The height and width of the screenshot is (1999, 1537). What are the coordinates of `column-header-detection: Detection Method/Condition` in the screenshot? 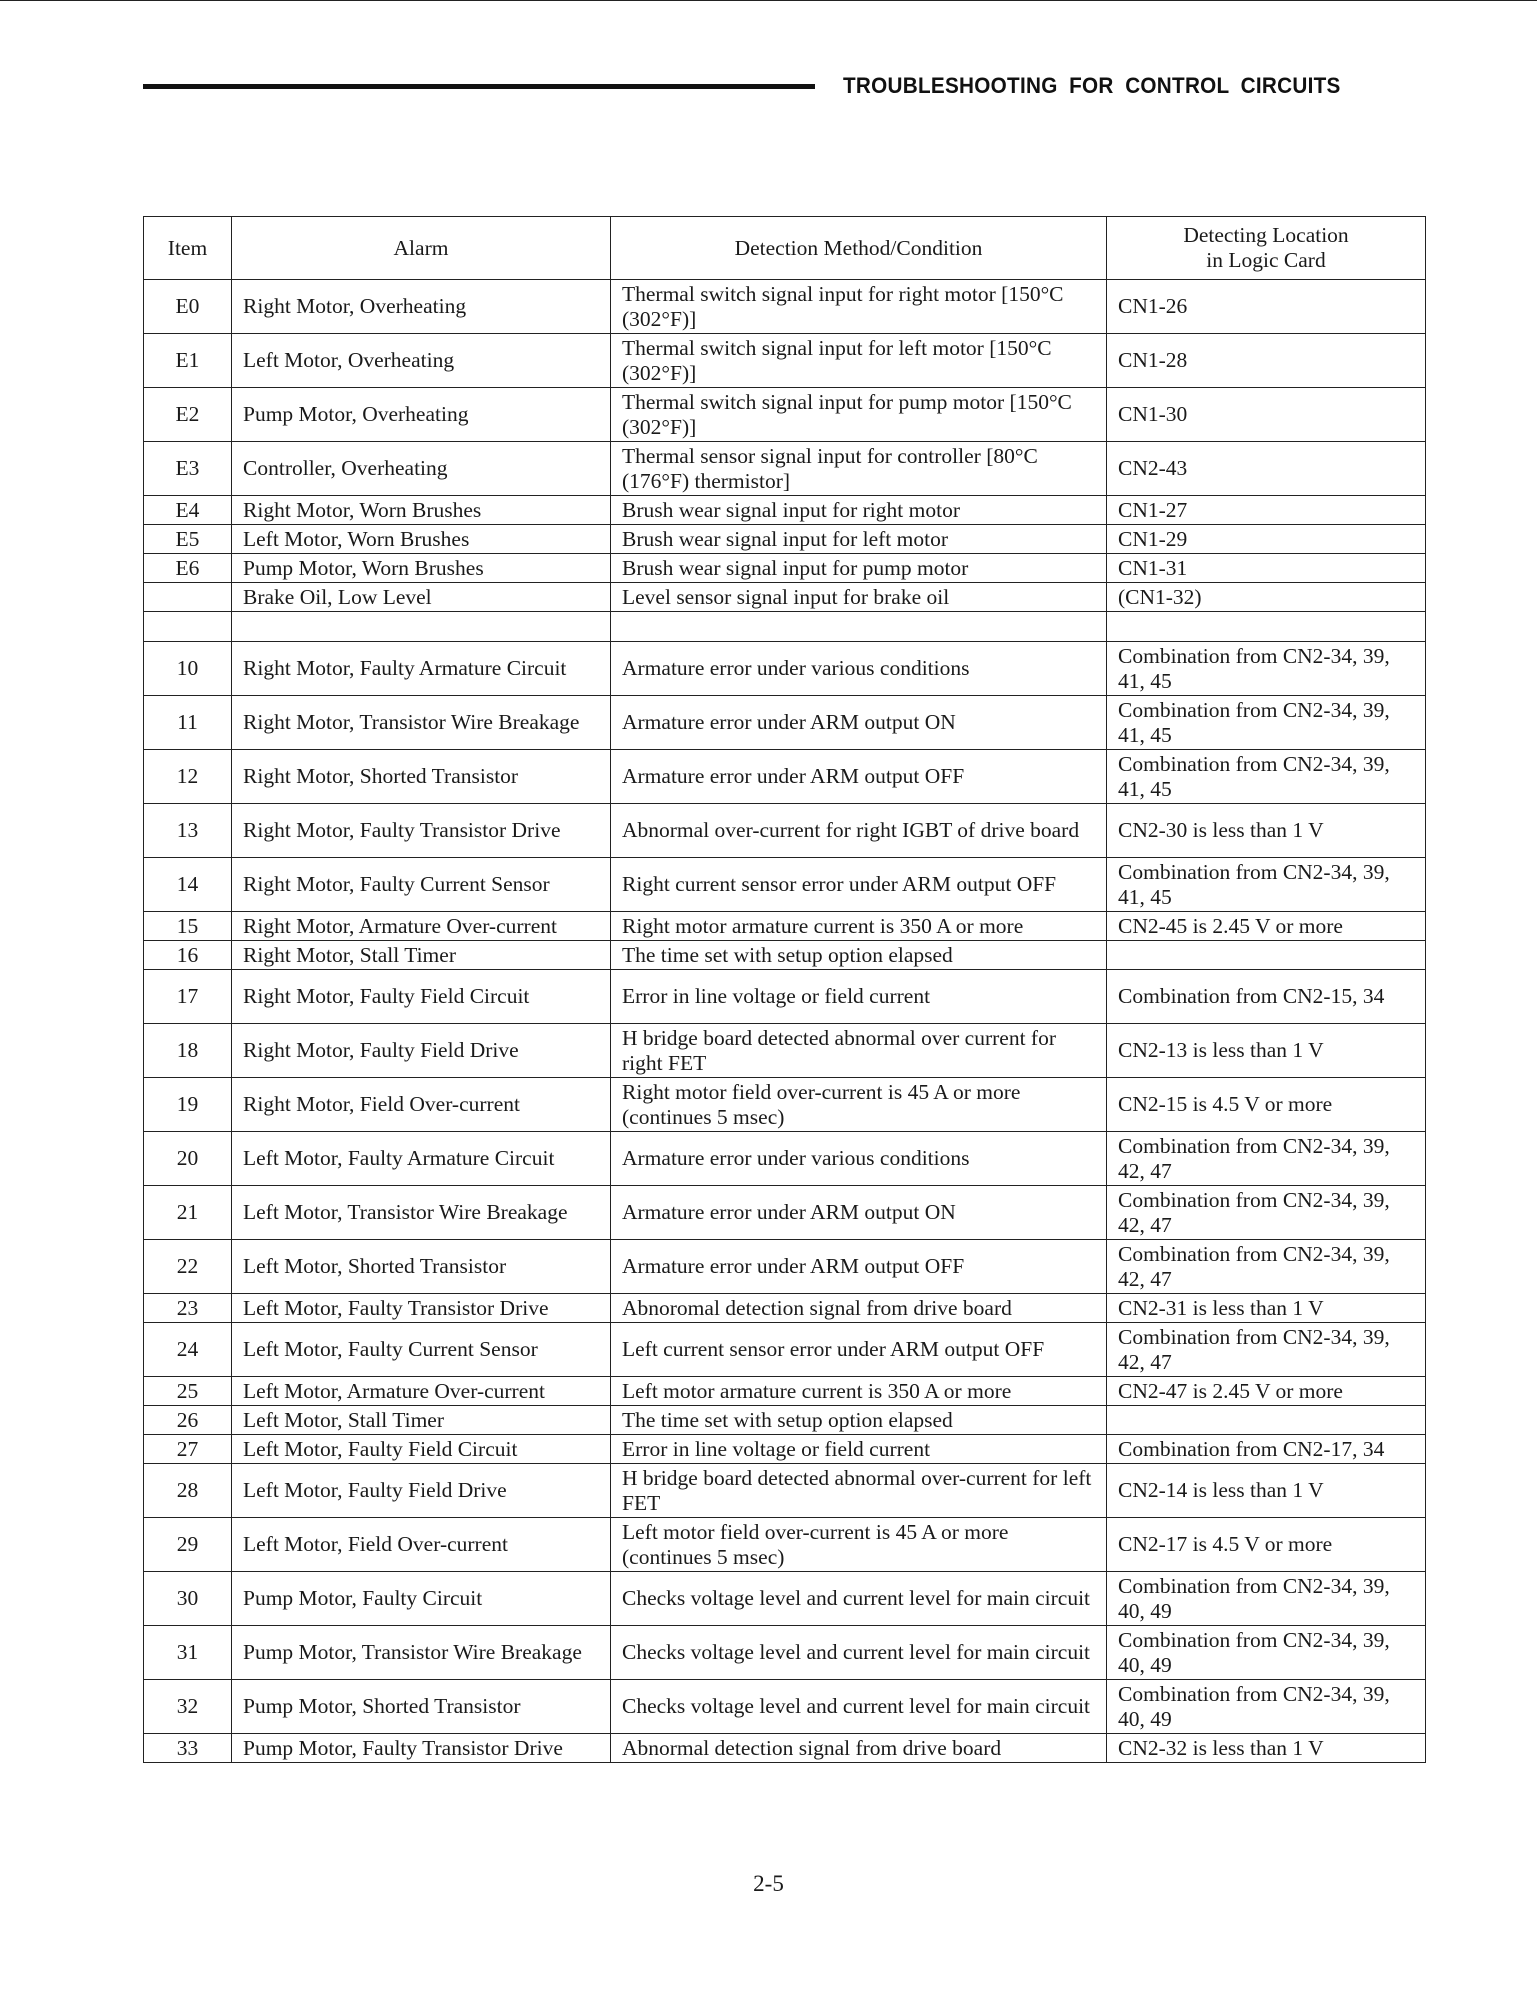 It's located at (858, 248).